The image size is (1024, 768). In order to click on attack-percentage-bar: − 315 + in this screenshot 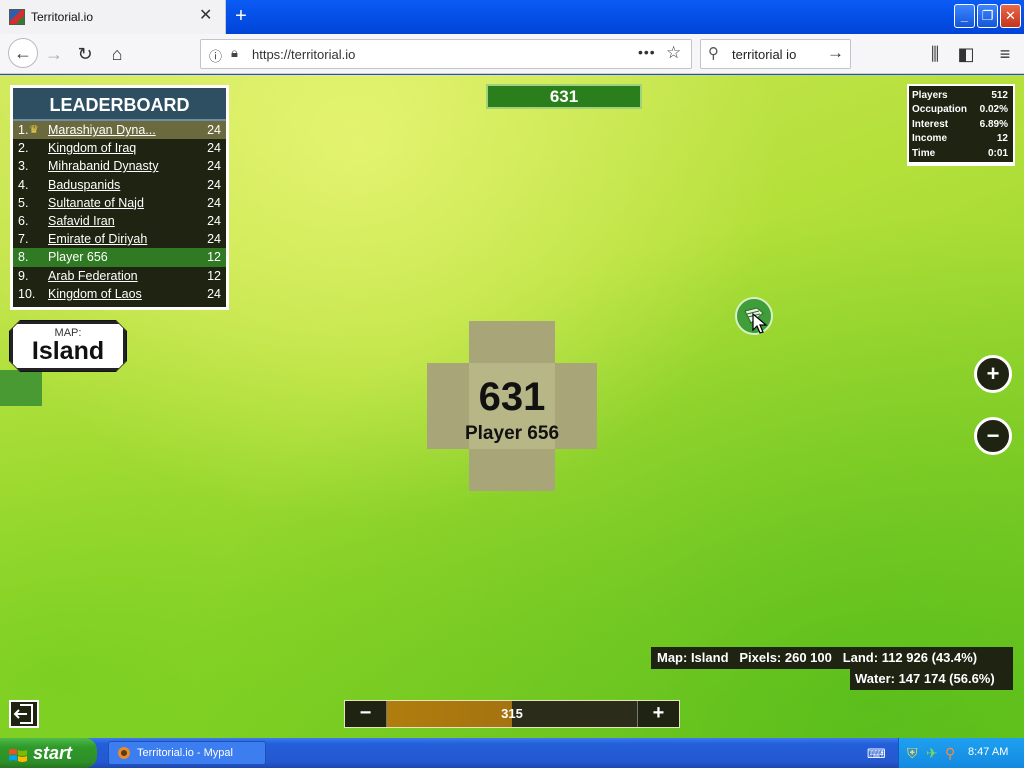, I will do `click(512, 714)`.